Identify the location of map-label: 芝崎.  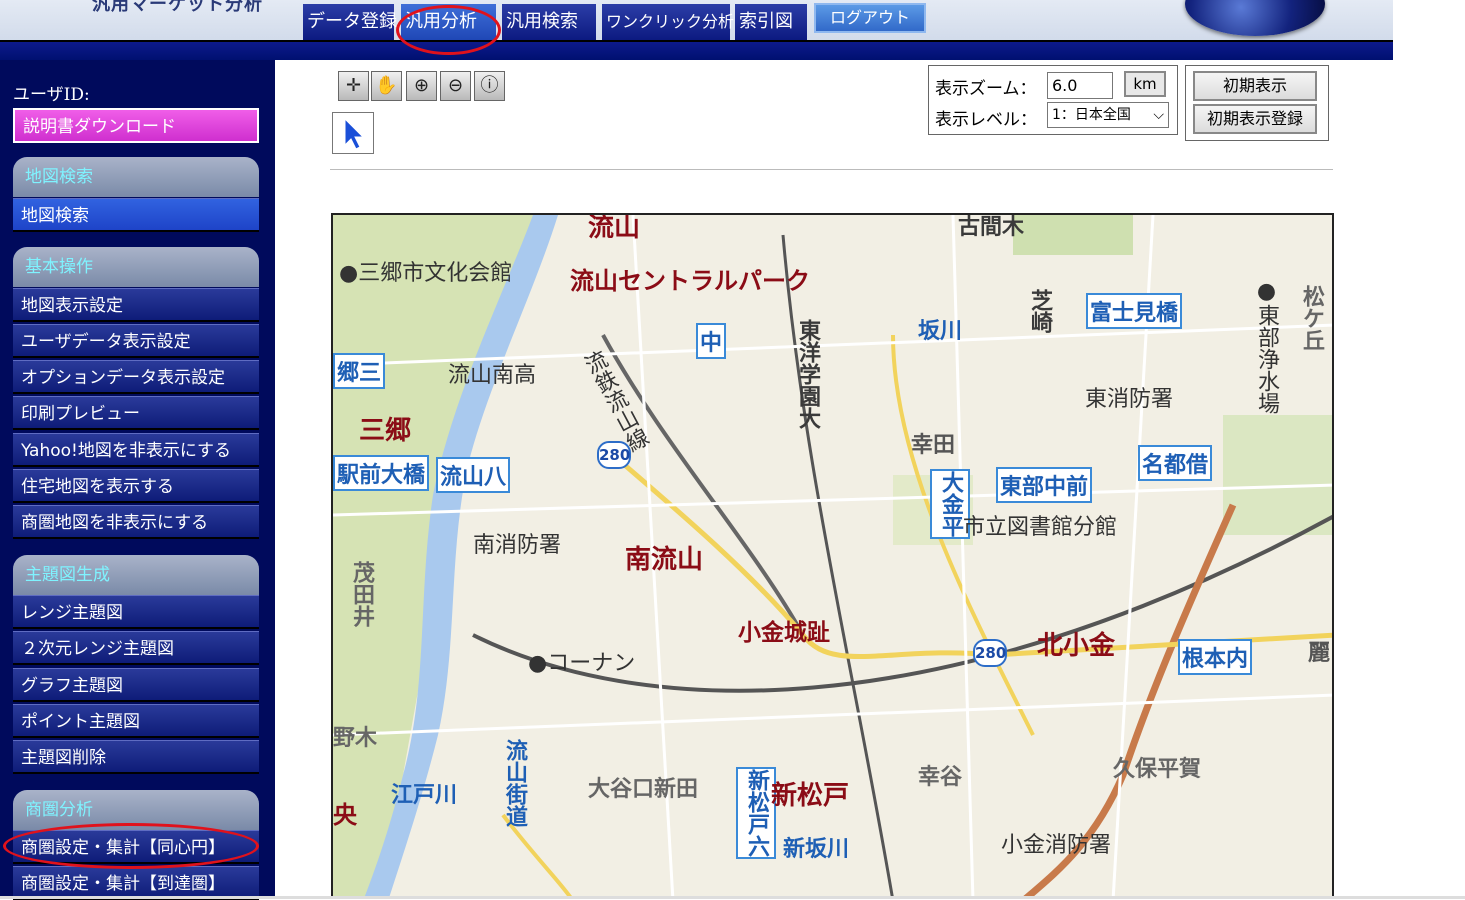
(1039, 311).